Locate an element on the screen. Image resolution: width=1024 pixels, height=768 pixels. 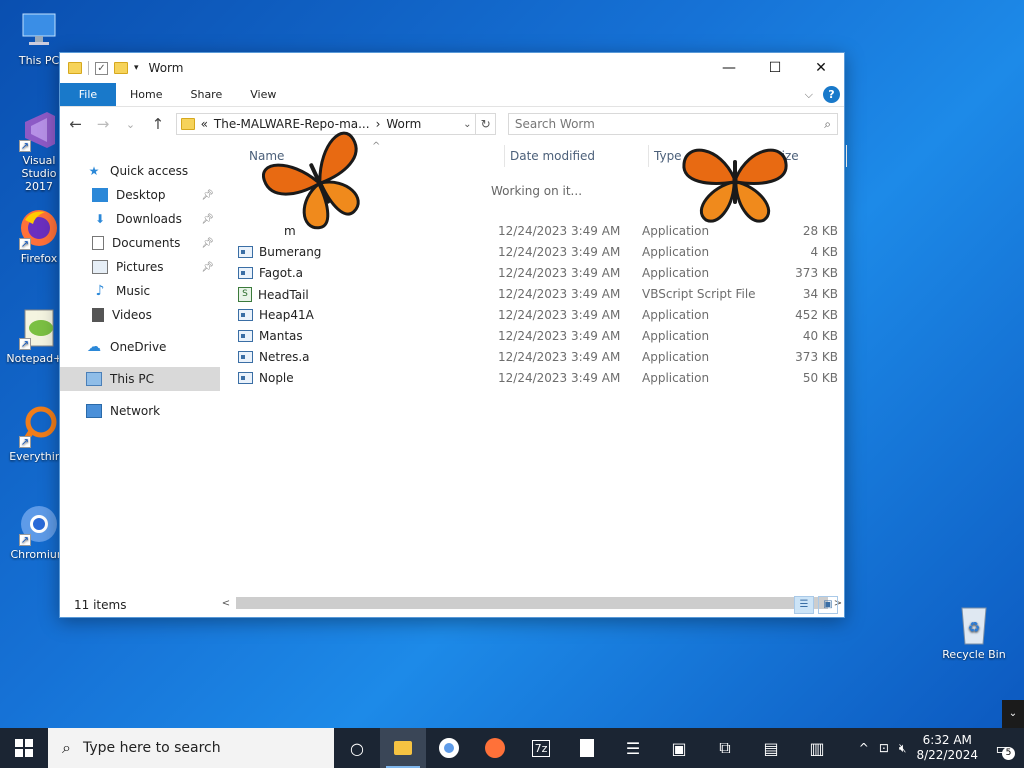
tab-file: File is located at coordinates (88, 94).